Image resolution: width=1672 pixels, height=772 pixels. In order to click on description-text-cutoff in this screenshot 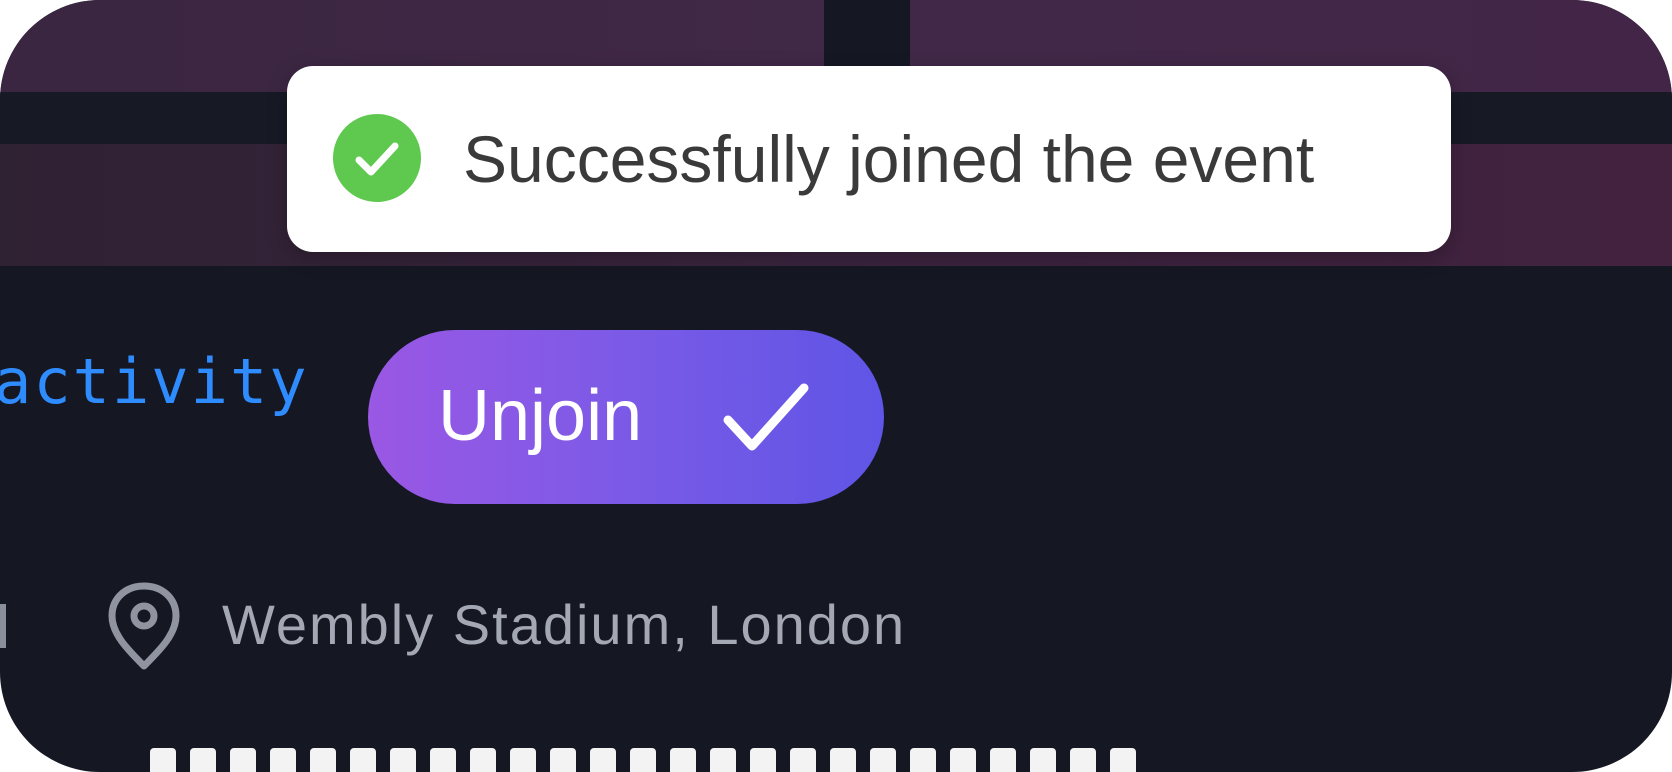, I will do `click(700, 760)`.